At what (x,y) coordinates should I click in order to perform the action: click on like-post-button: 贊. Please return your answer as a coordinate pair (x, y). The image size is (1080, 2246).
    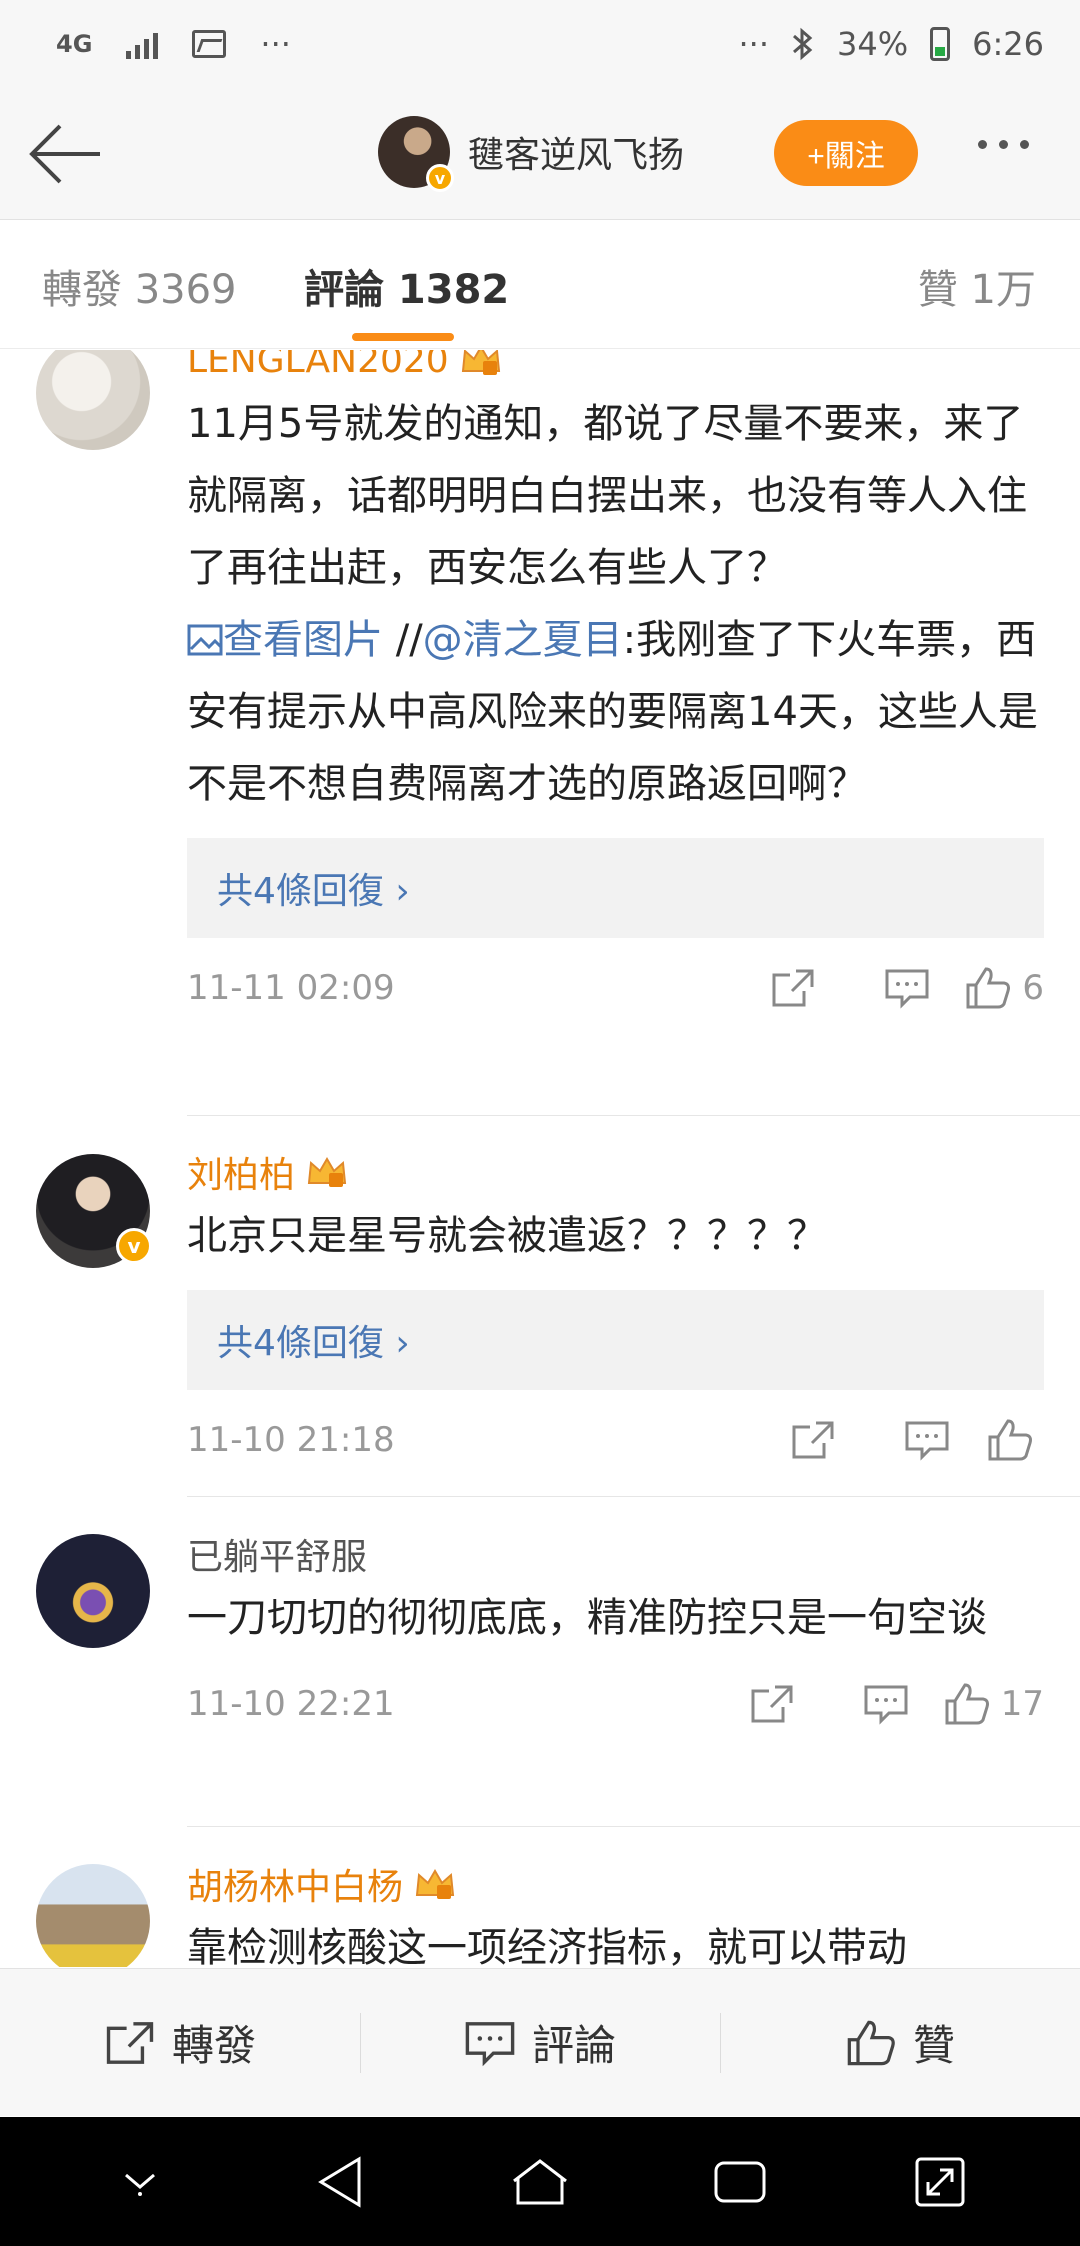
    Looking at the image, I should click on (900, 2042).